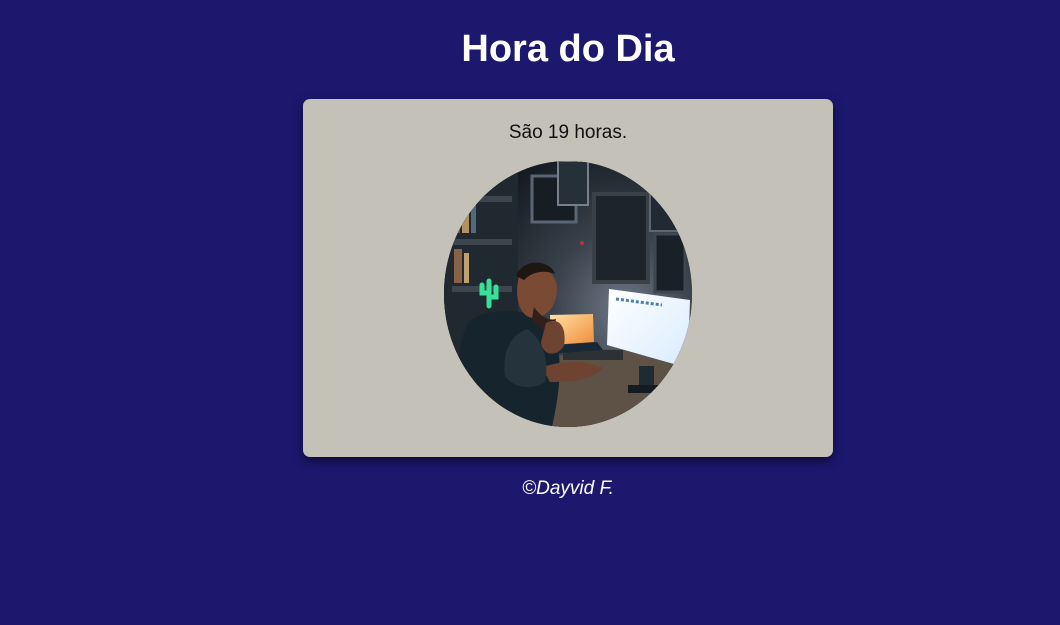 The width and height of the screenshot is (1060, 625). I want to click on photo-illustration, so click(568, 294).